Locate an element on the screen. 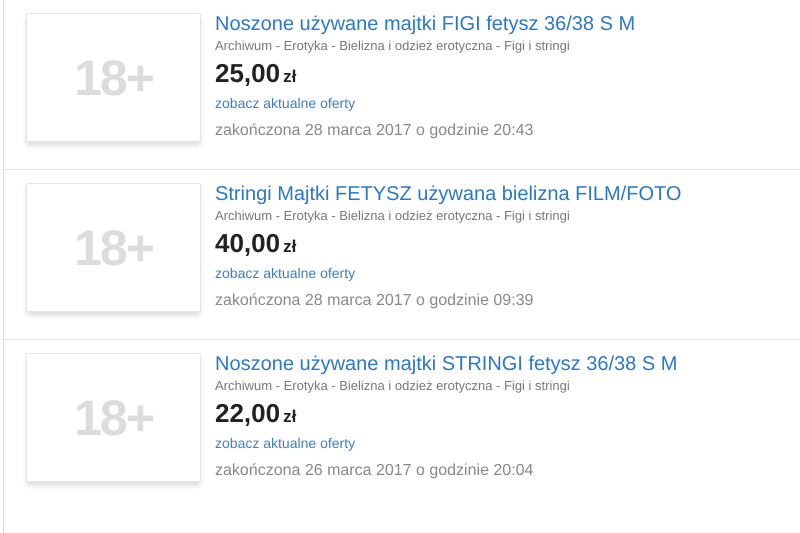  listing-title-link: Noszone używane majtki STRINGI fetysz 36/38 S M is located at coordinates (446, 364).